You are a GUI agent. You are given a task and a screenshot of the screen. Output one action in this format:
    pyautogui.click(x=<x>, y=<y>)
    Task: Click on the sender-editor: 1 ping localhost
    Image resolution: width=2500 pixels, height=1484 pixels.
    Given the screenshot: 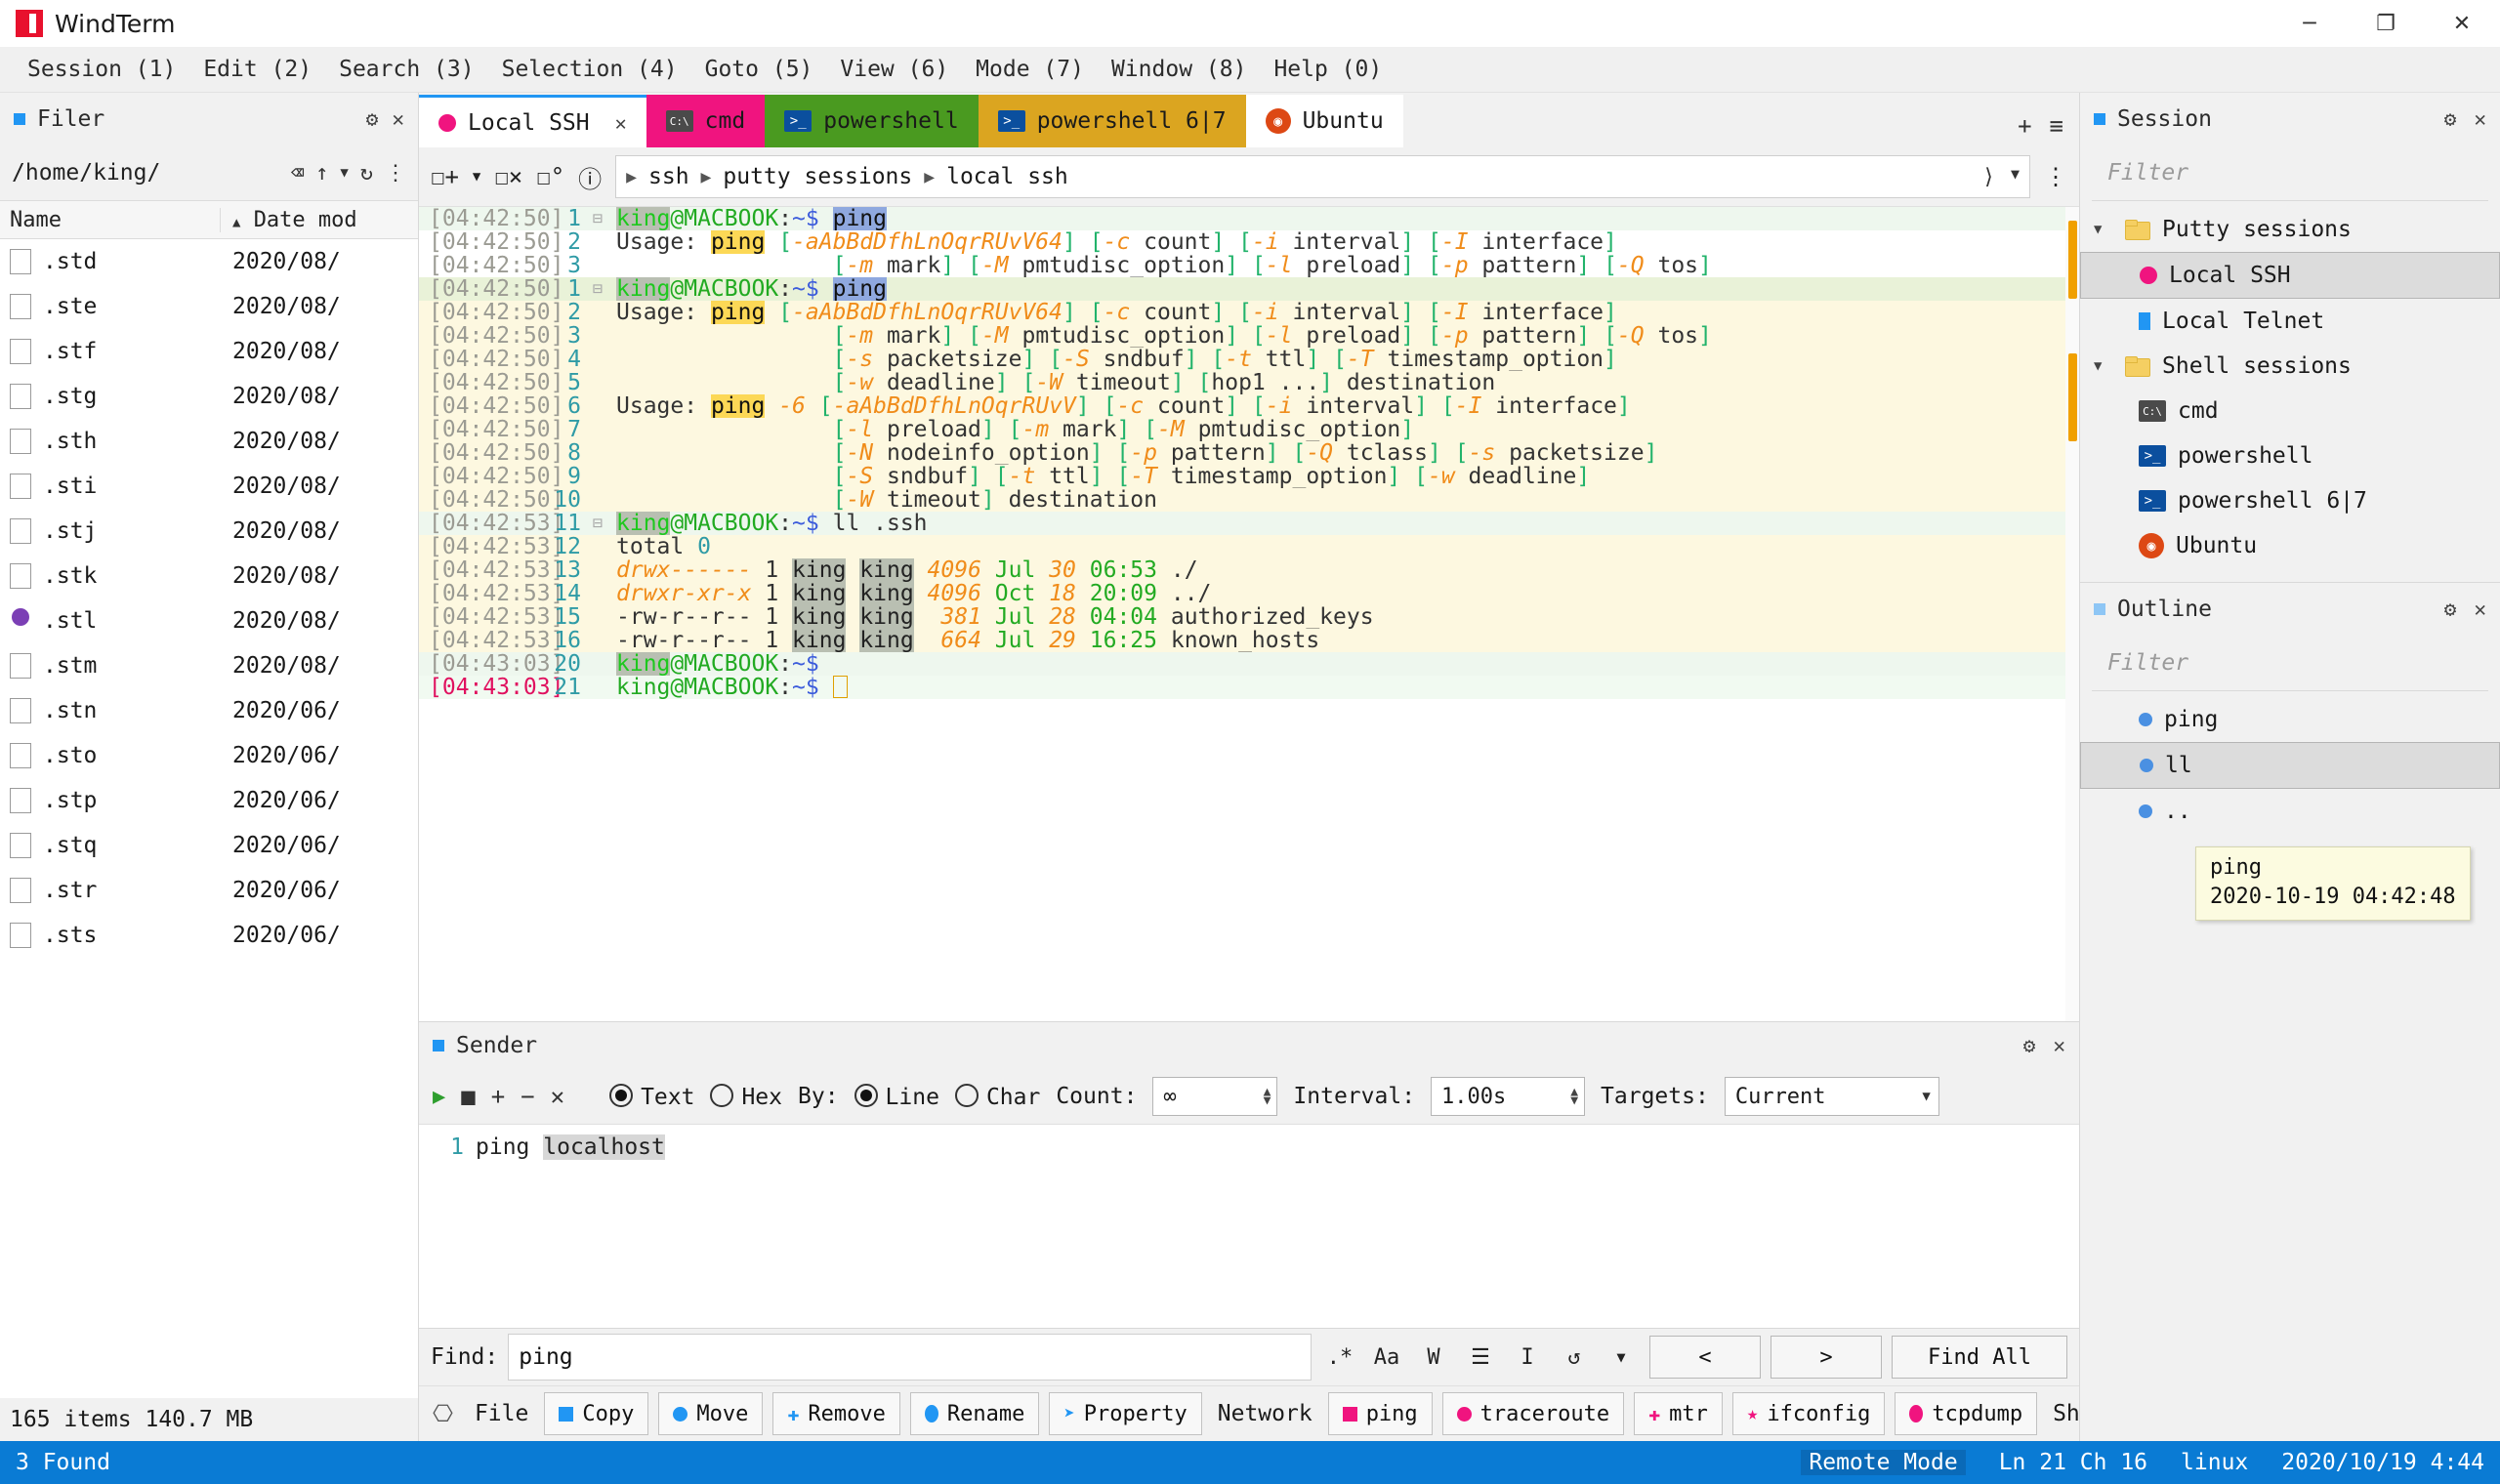 What is the action you would take?
    pyautogui.click(x=1249, y=1226)
    